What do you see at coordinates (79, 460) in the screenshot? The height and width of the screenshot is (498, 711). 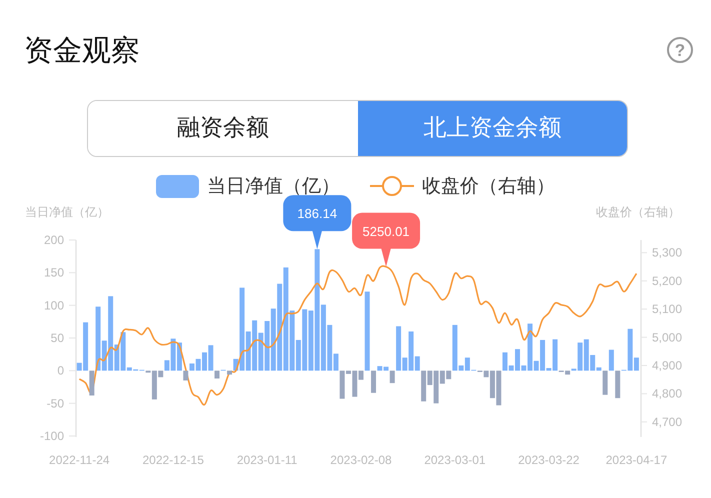 I see `axis-tick-label: 2022-11-24` at bounding box center [79, 460].